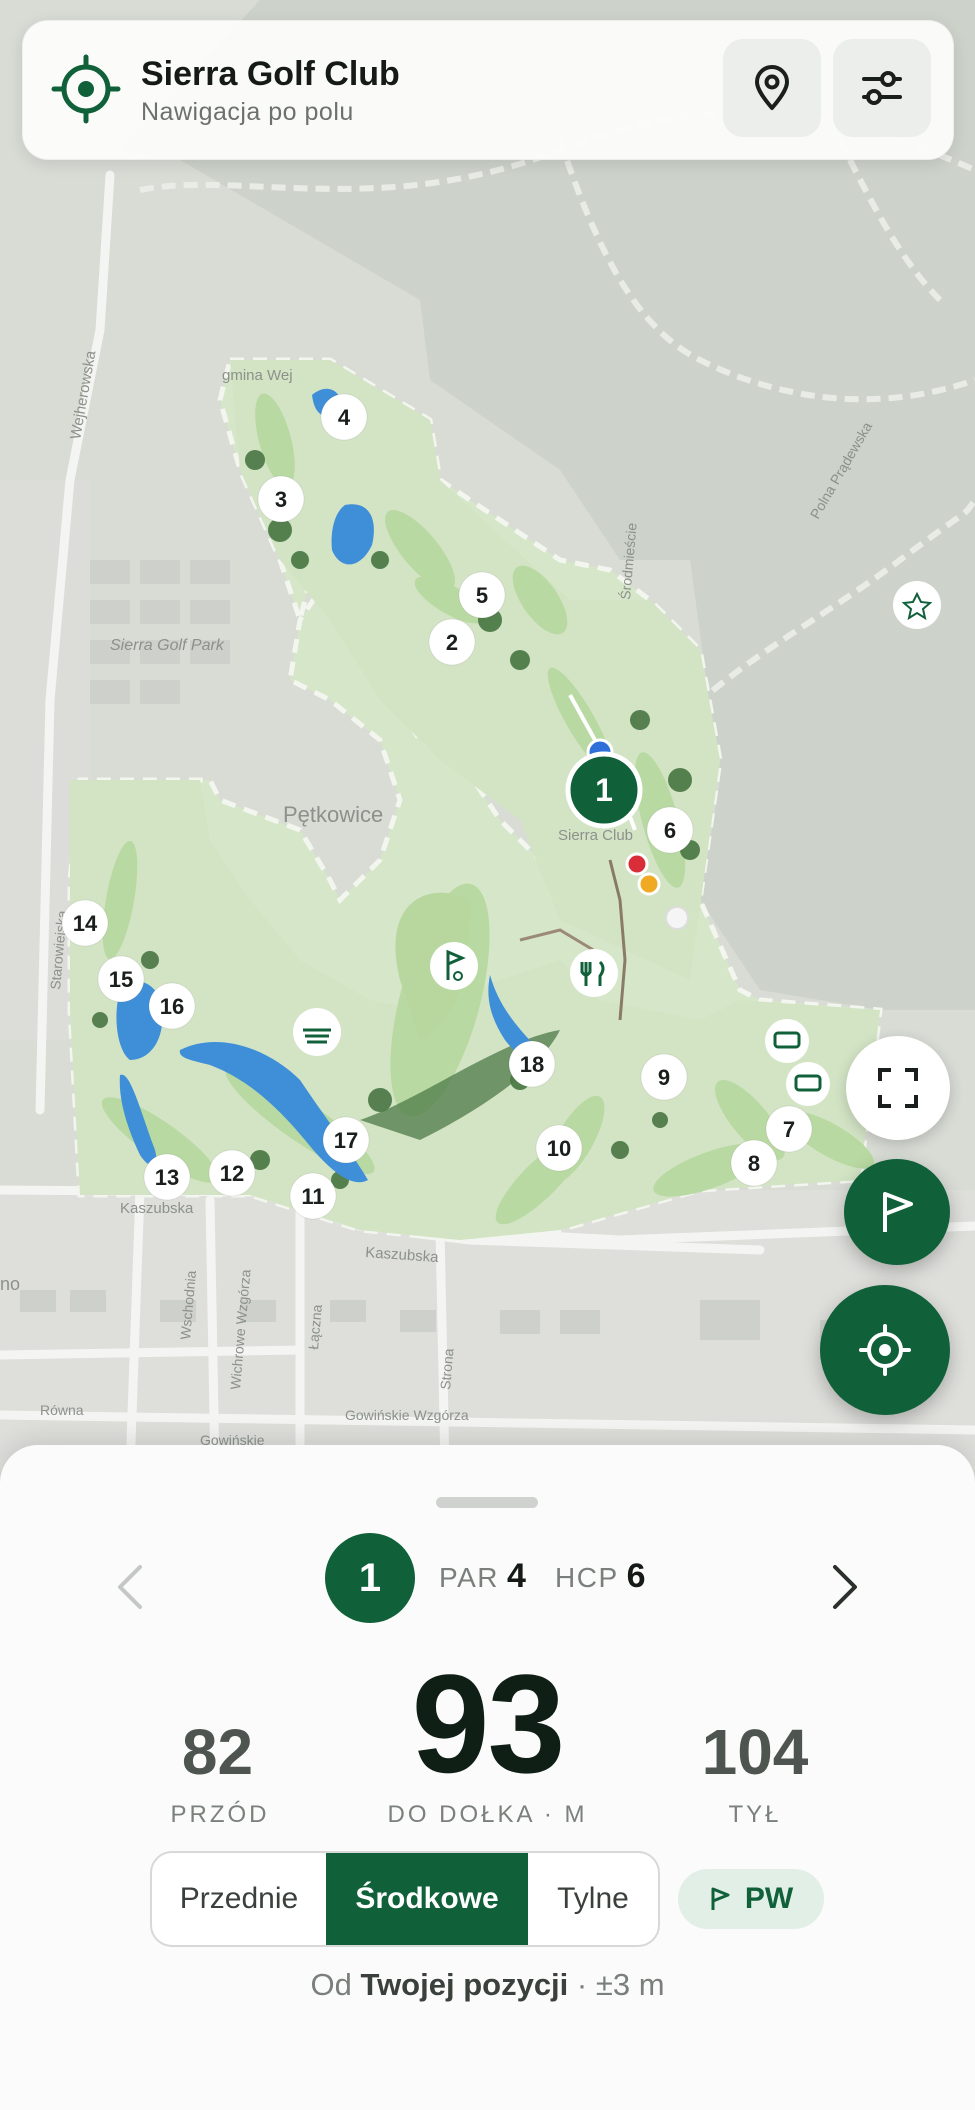  Describe the element at coordinates (594, 973) in the screenshot. I see `restaurant-icon` at that location.